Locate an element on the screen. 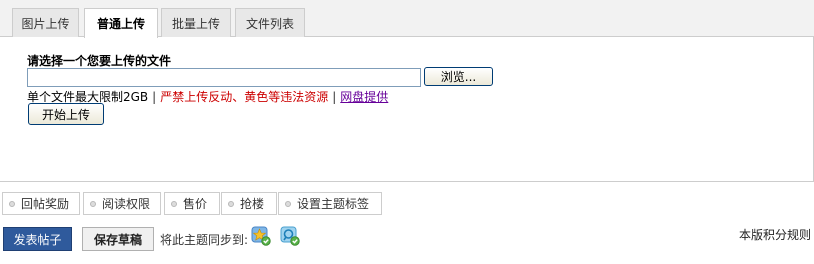 Image resolution: width=814 pixels, height=264 pixels. option-price: 售价 is located at coordinates (192, 203).